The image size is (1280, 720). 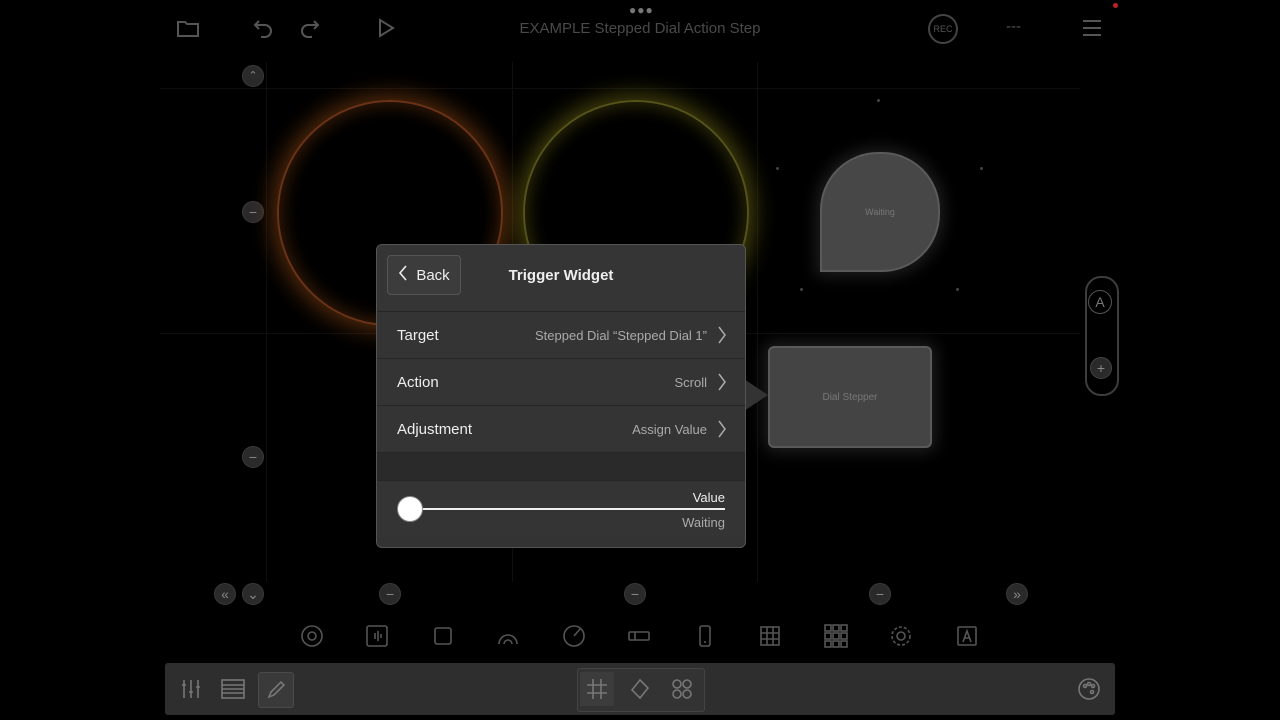 What do you see at coordinates (703, 522) in the screenshot?
I see `slider-status: Waiting` at bounding box center [703, 522].